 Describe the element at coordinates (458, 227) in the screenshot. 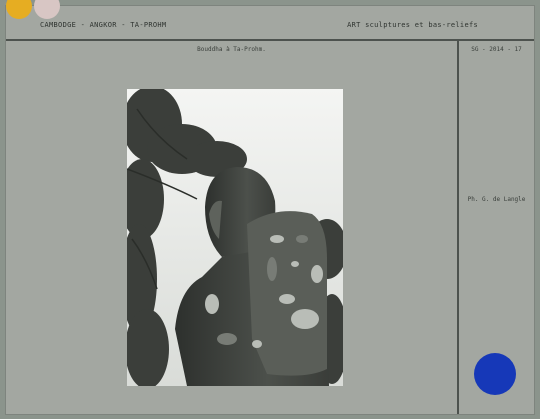

I see `vertical-divider` at that location.